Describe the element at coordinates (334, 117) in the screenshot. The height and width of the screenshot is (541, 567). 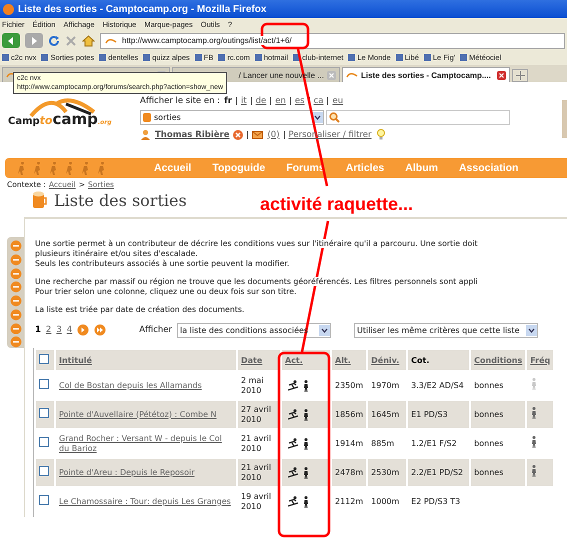
I see `search-icon` at that location.